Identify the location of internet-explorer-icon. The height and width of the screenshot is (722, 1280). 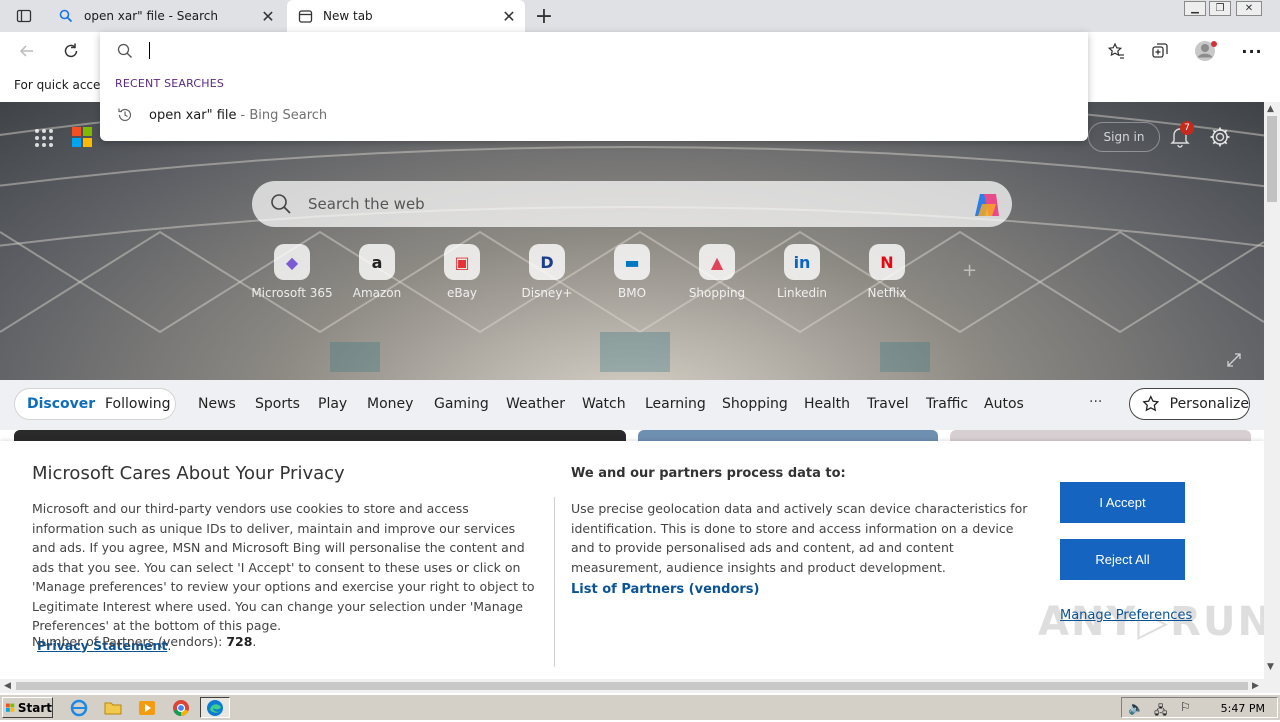
(79, 708).